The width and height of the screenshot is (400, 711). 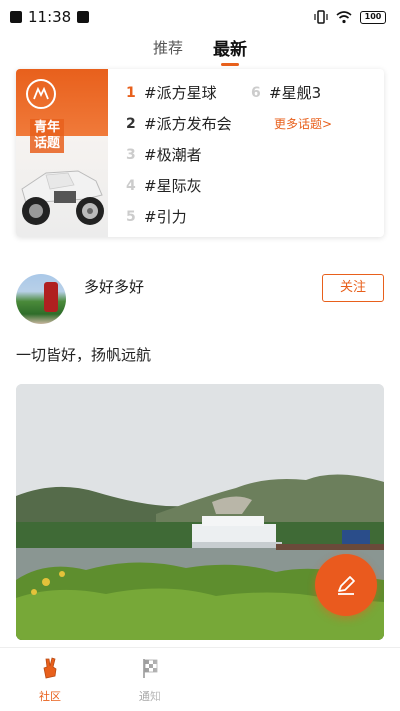 What do you see at coordinates (173, 186) in the screenshot?
I see `topic-label: #星际灰` at bounding box center [173, 186].